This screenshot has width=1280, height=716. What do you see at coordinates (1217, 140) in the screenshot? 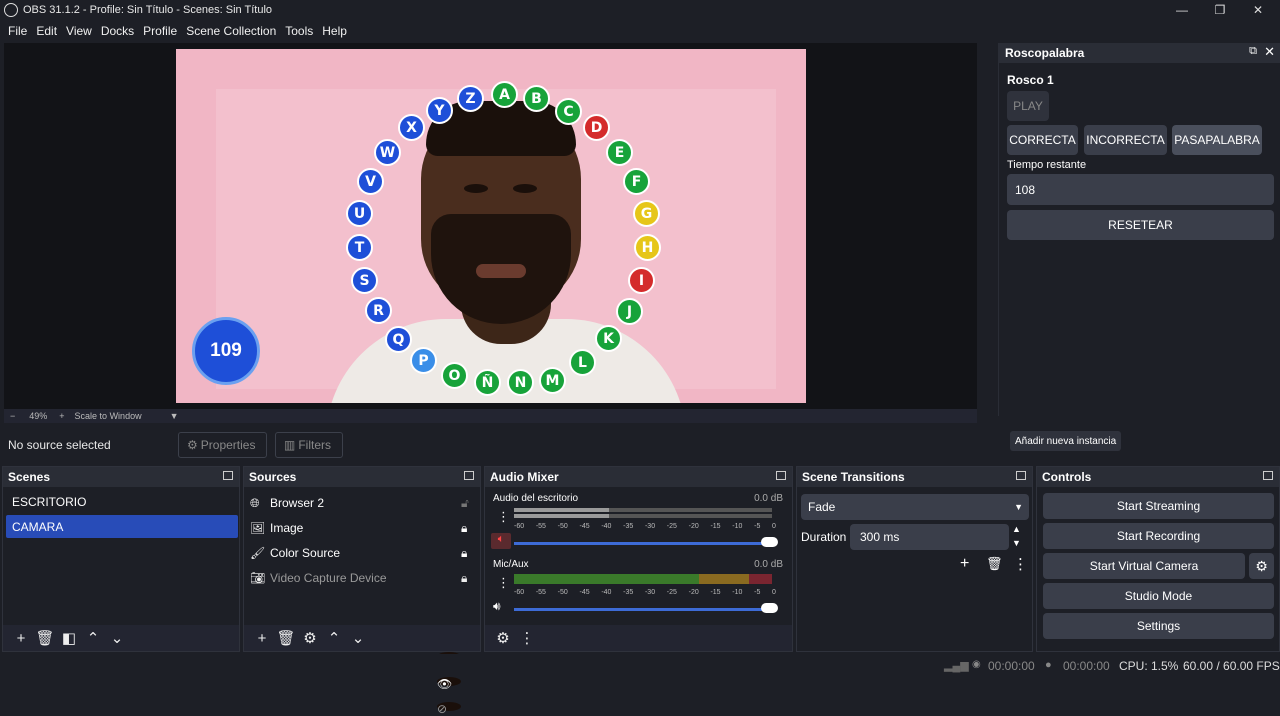
I see `pasapalabra-button: PASAPALABRA` at bounding box center [1217, 140].